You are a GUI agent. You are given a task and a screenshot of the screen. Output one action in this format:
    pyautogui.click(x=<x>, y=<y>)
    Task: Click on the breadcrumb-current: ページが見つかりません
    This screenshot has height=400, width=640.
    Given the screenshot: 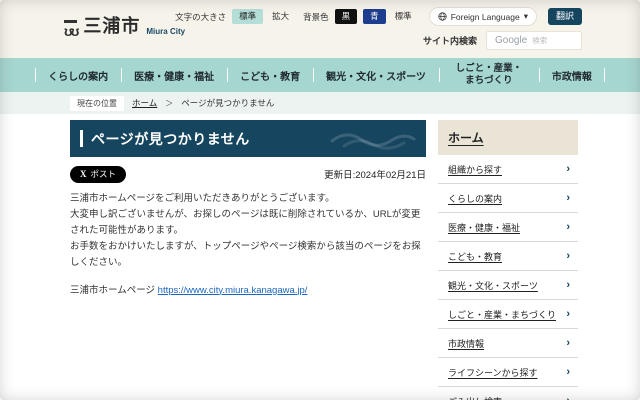 What is the action you would take?
    pyautogui.click(x=228, y=103)
    